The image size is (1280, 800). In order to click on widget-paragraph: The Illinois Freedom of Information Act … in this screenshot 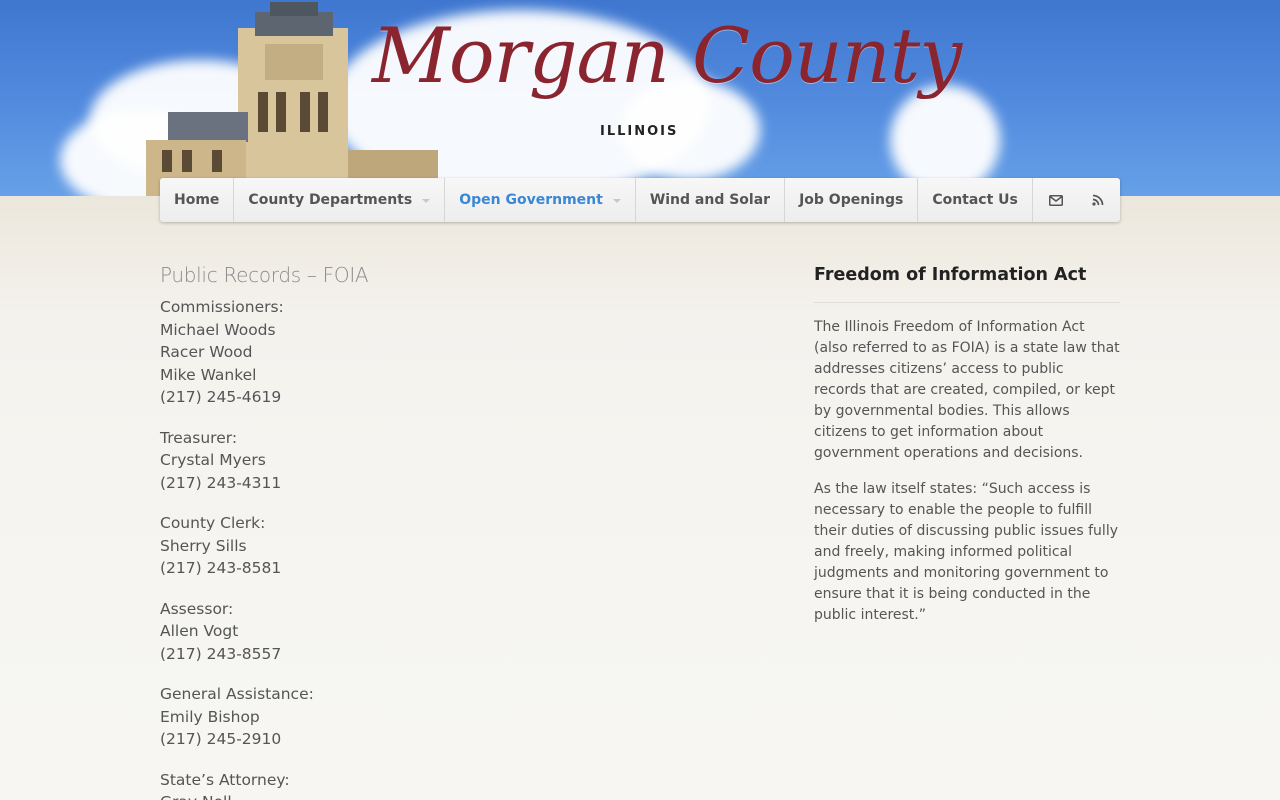, I will do `click(967, 390)`.